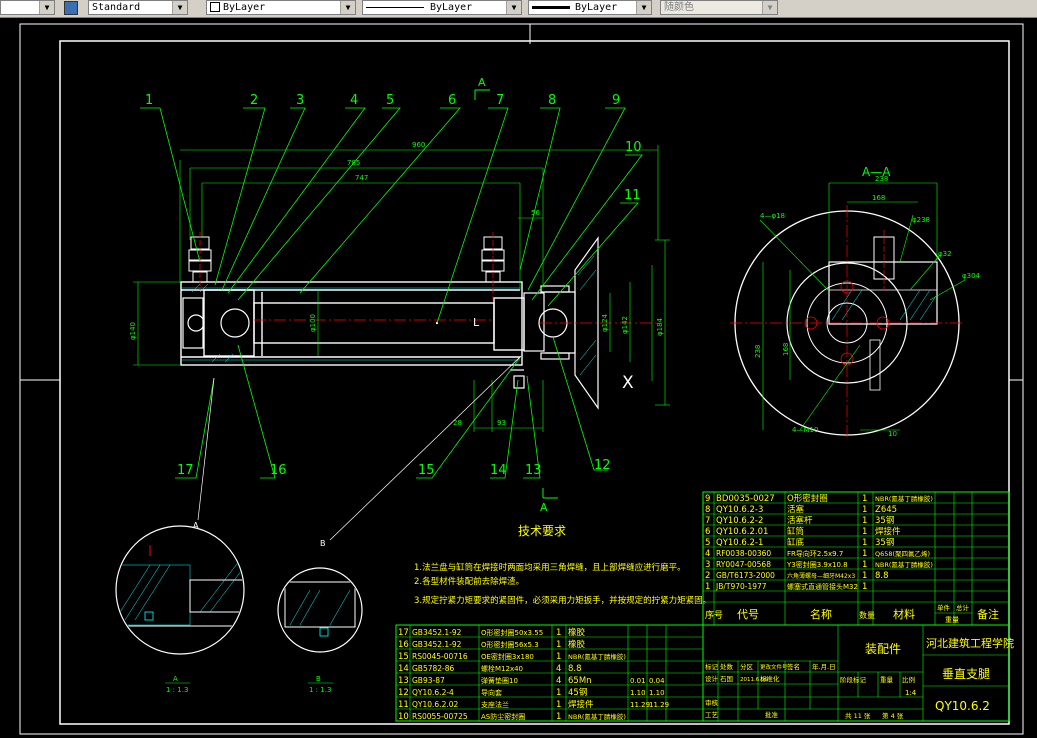  What do you see at coordinates (390, 100) in the screenshot?
I see `balloon-5: 5` at bounding box center [390, 100].